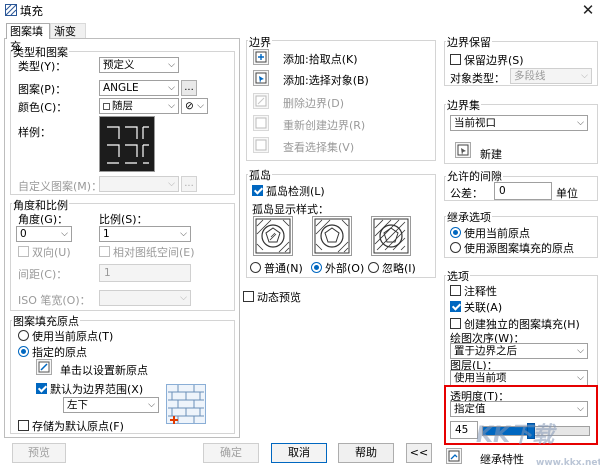 This screenshot has width=600, height=472. Describe the element at coordinates (255, 267) in the screenshot. I see `island-normal-radio` at that location.